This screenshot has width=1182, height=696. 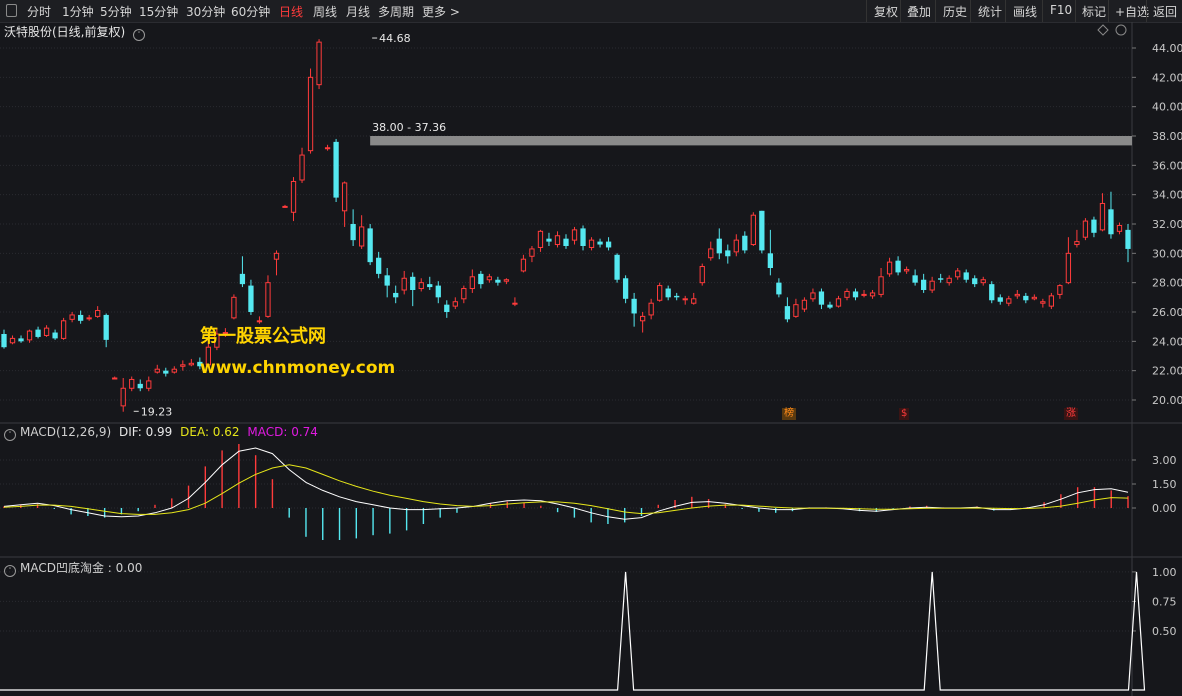 What do you see at coordinates (66, 432) in the screenshot?
I see `macd-indicator-name: MACD(12,26,9)` at bounding box center [66, 432].